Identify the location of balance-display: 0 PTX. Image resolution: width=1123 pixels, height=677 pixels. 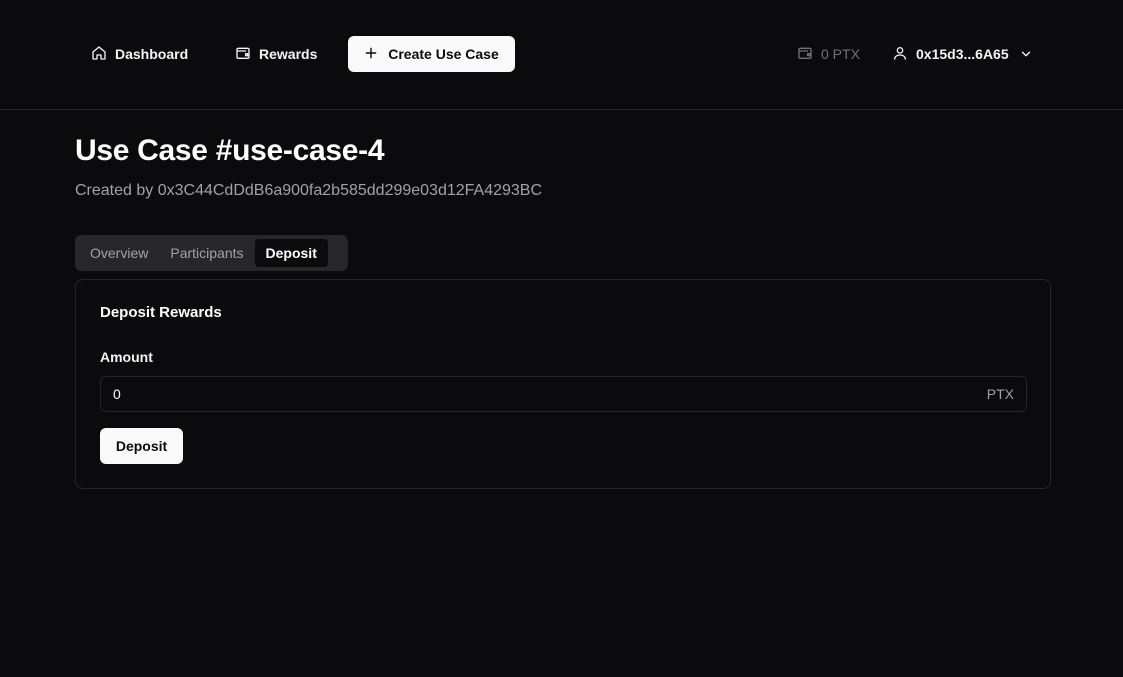
(828, 54).